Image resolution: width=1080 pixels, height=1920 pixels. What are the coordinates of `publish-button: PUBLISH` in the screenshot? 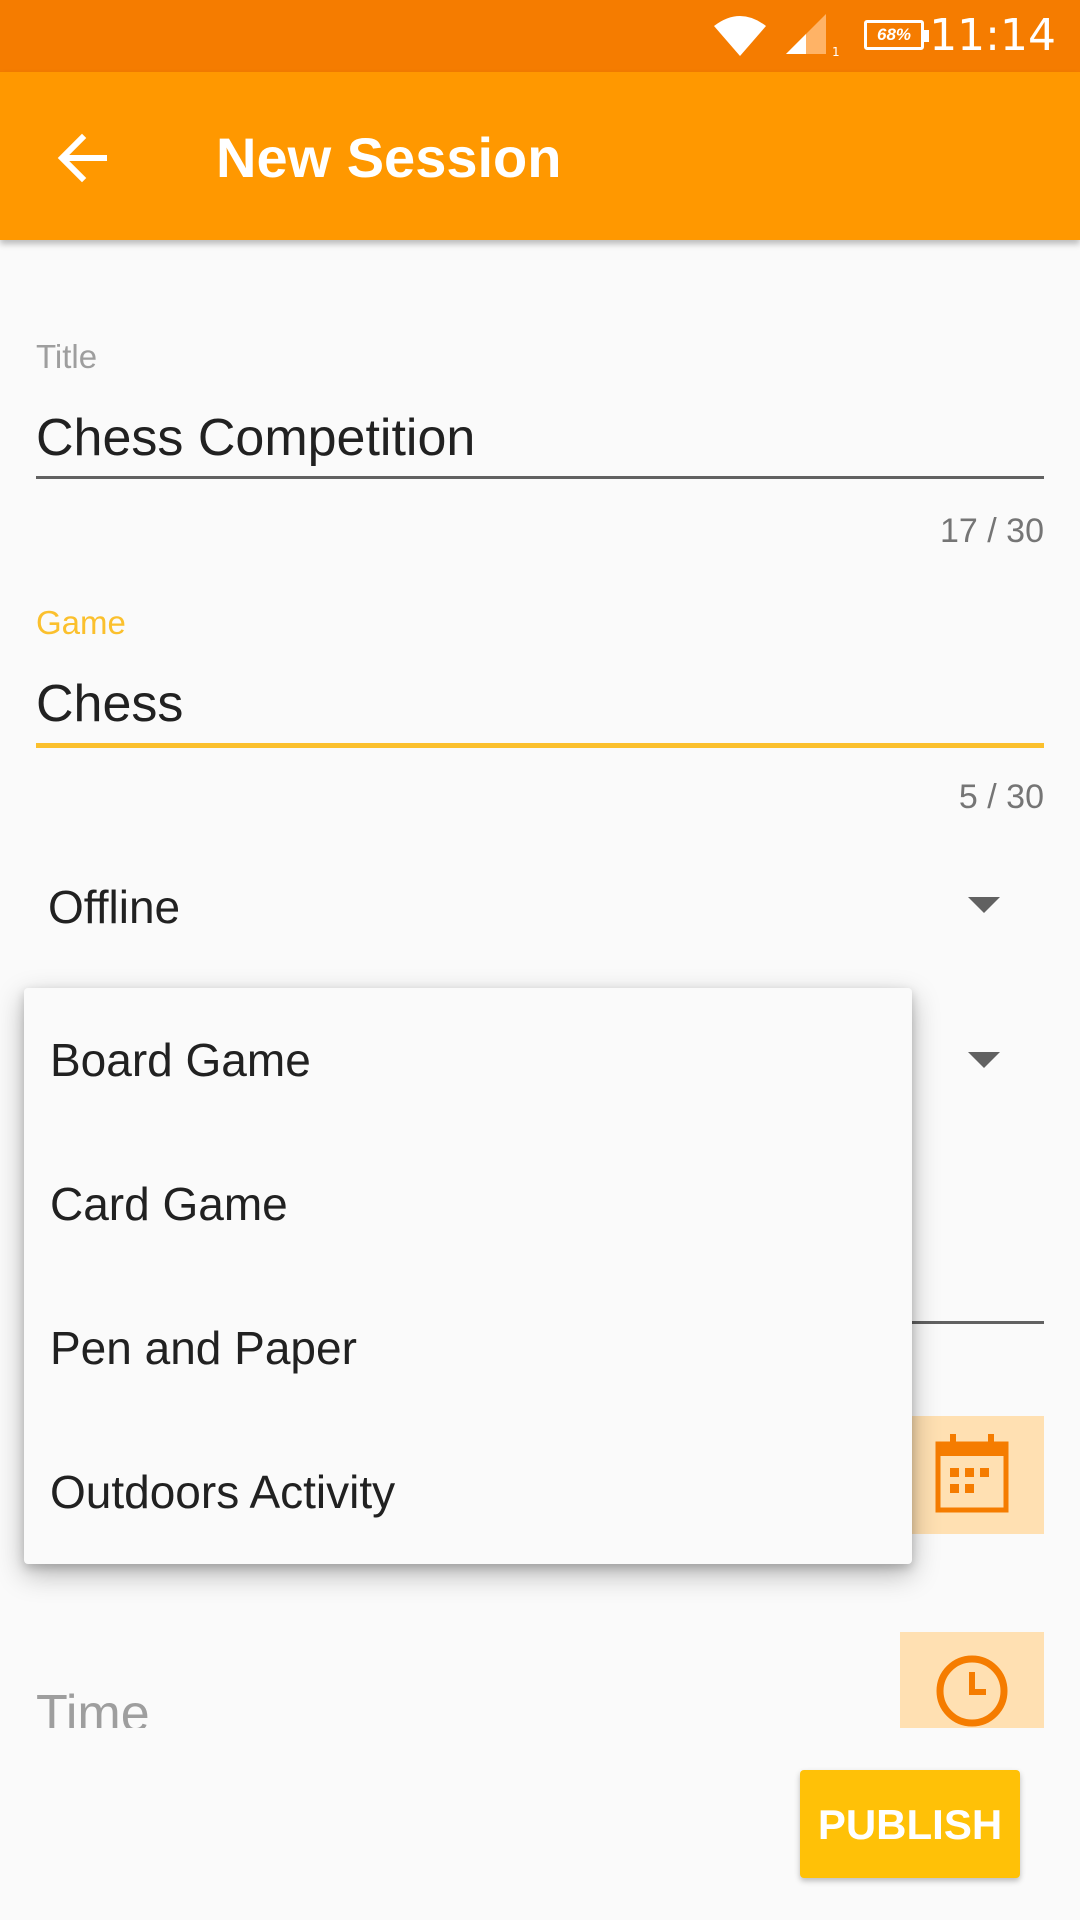 It's located at (910, 1824).